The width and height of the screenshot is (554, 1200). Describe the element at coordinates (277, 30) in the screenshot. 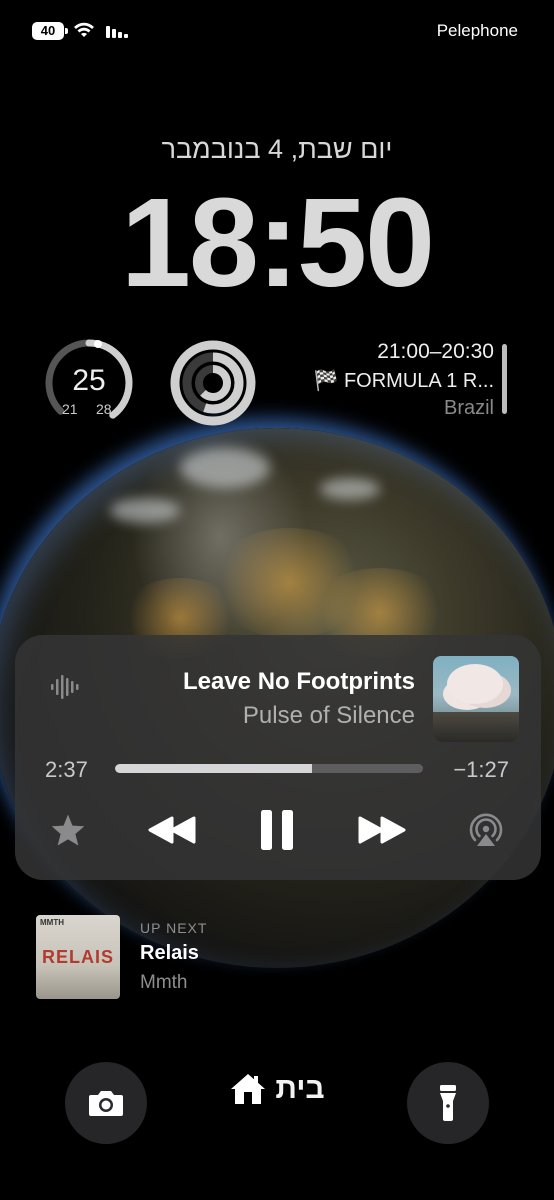

I see `status-bar: 40 Pelephone` at that location.